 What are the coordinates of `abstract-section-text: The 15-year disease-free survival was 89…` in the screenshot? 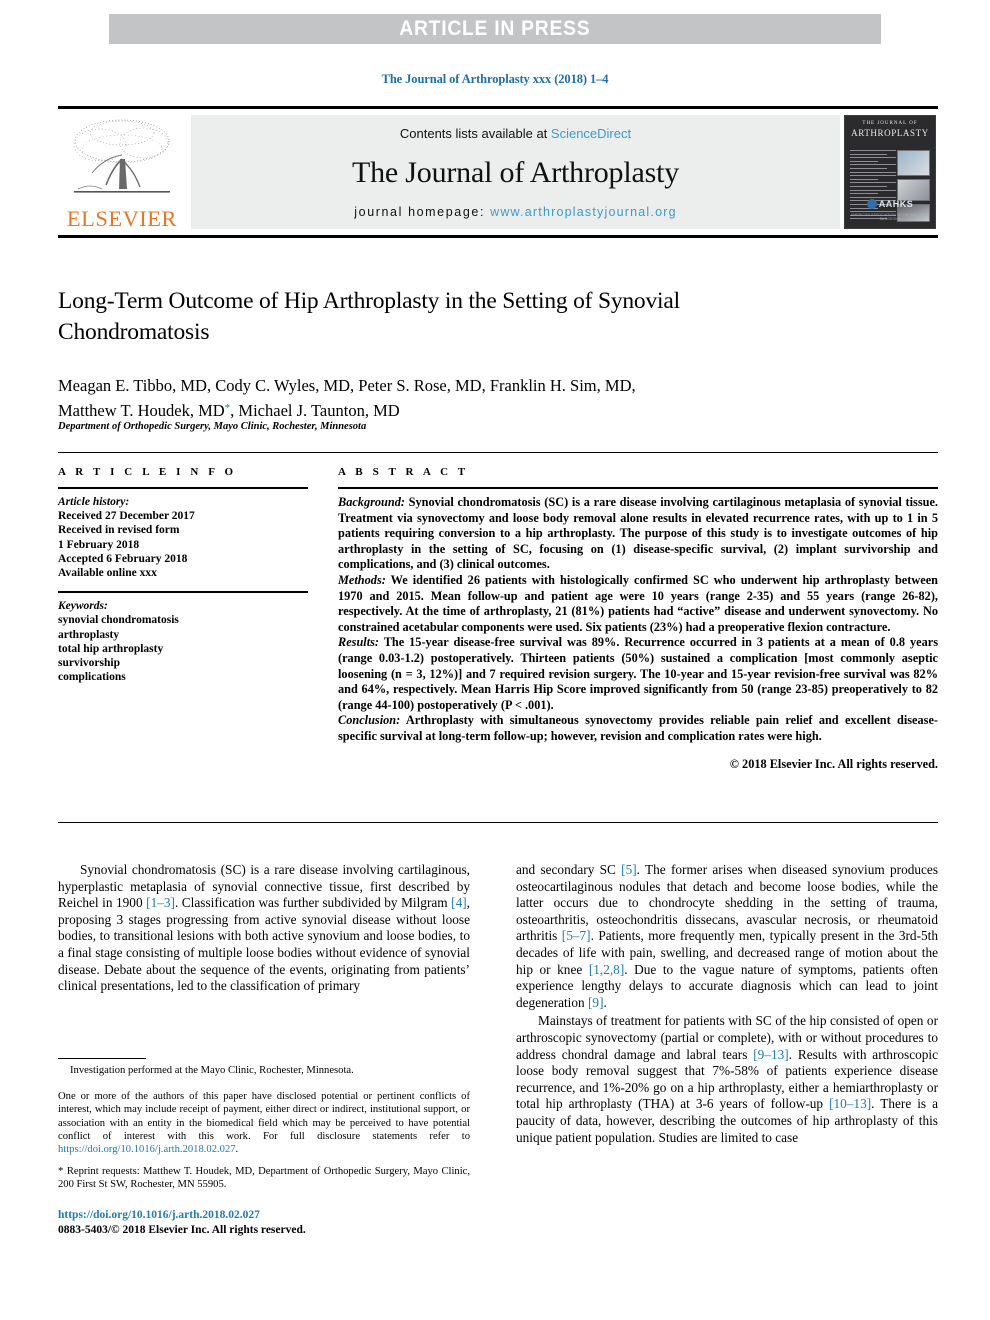 It's located at (638, 673).